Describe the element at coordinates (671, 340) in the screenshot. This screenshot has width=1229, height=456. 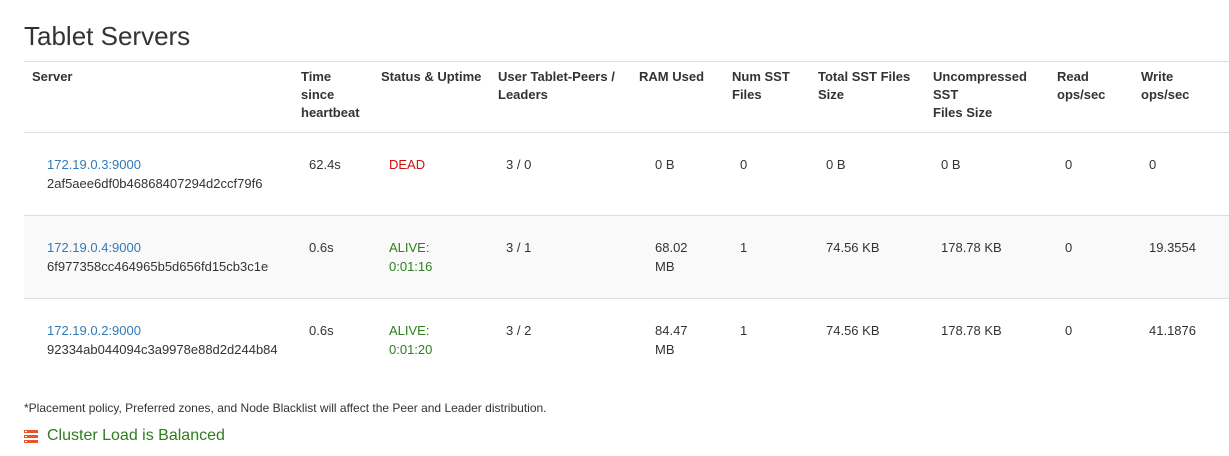
I see `ram-cell: 84.47 MB` at that location.